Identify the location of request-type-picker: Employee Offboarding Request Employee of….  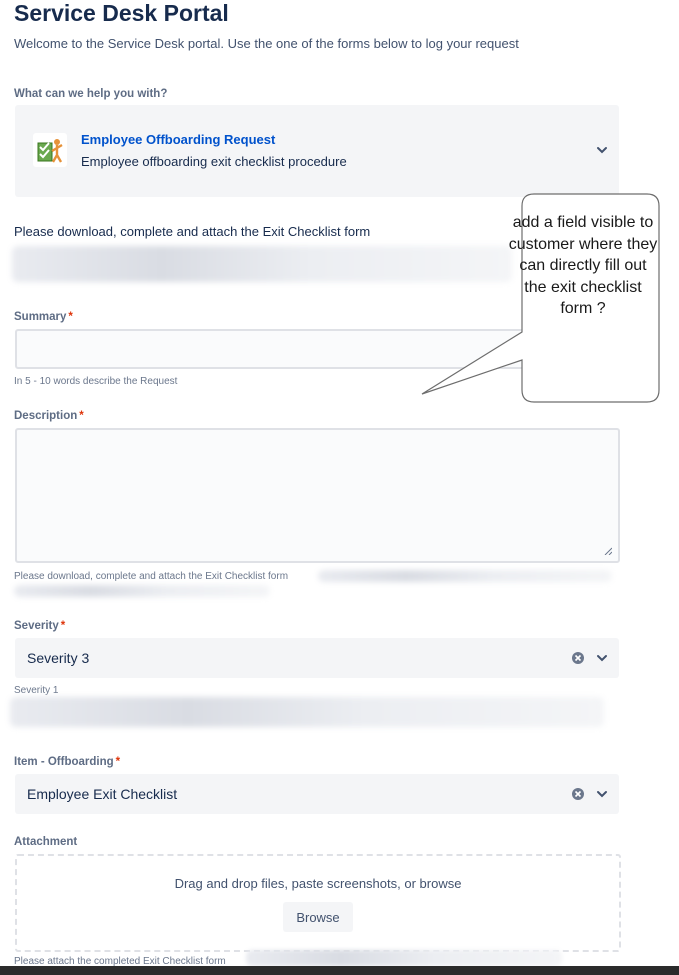
(317, 151).